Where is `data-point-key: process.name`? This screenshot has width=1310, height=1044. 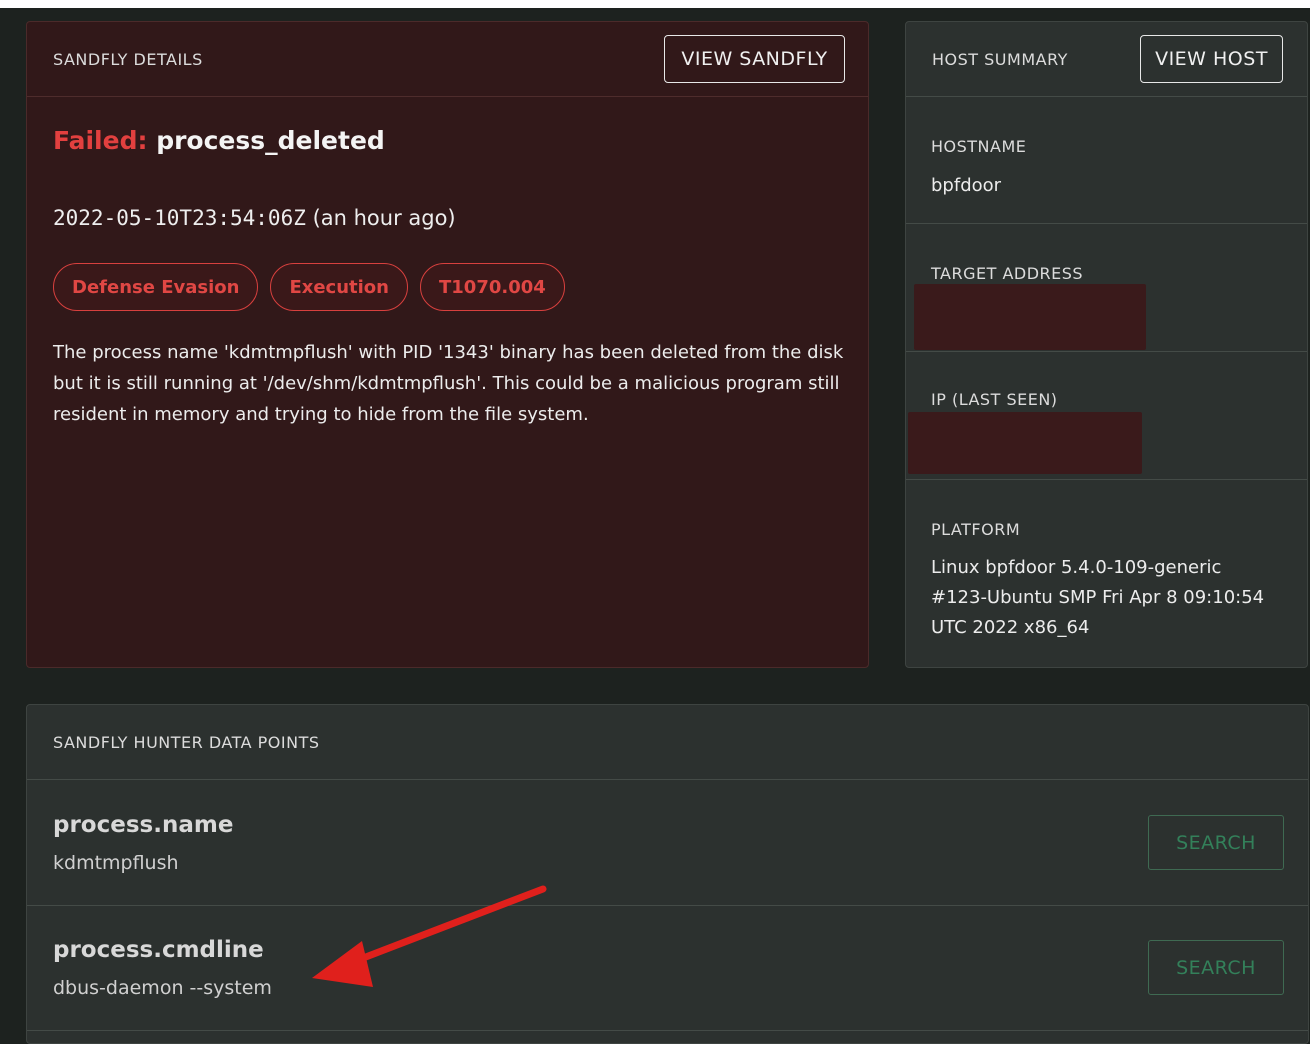
data-point-key: process.name is located at coordinates (143, 825).